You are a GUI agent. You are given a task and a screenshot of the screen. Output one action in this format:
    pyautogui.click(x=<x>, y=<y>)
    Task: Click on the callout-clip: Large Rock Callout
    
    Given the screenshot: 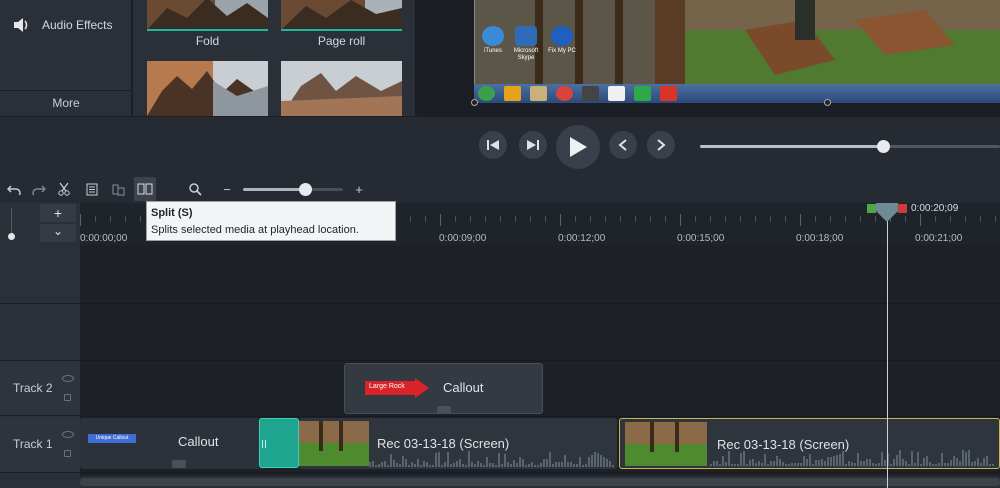 What is the action you would take?
    pyautogui.click(x=443, y=388)
    